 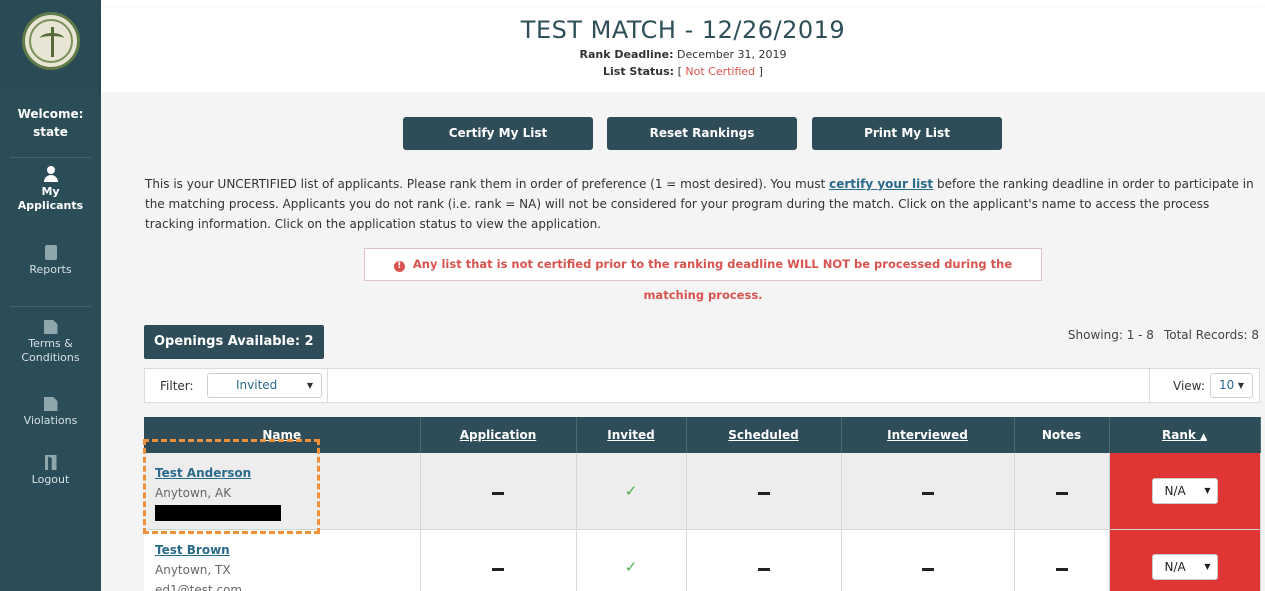 What do you see at coordinates (50, 357) in the screenshot?
I see `sidebar-item-label: Conditions` at bounding box center [50, 357].